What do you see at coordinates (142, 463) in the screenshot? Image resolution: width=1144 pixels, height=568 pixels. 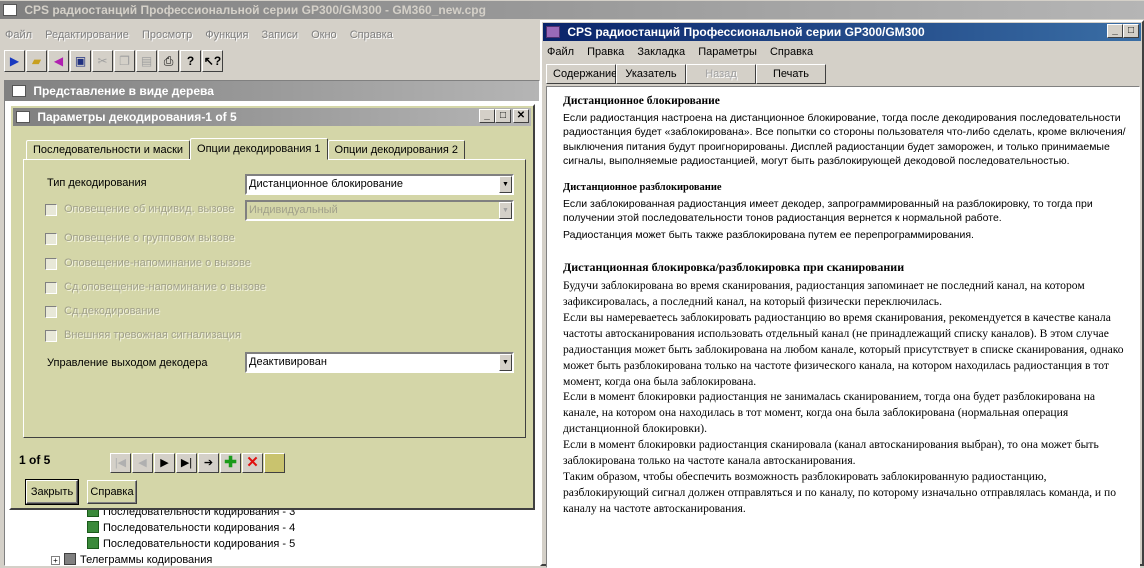 I see `prev-record-icon: ◀` at bounding box center [142, 463].